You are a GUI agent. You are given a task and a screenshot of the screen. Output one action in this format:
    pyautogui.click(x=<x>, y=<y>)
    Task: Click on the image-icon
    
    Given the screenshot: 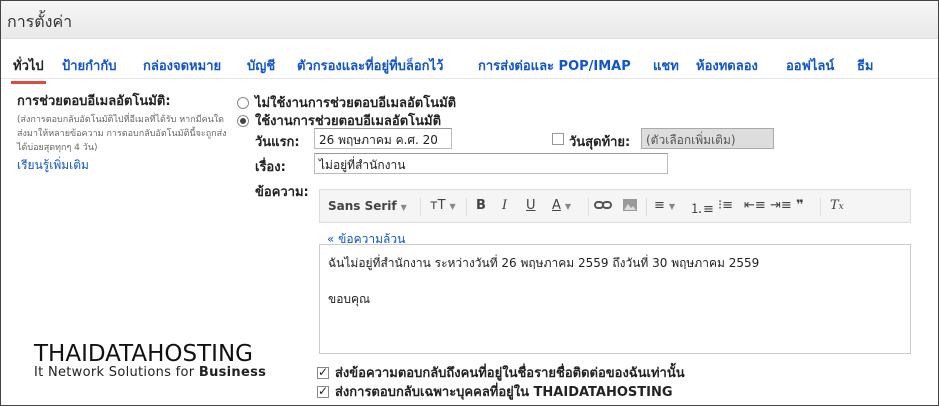 What is the action you would take?
    pyautogui.click(x=630, y=205)
    